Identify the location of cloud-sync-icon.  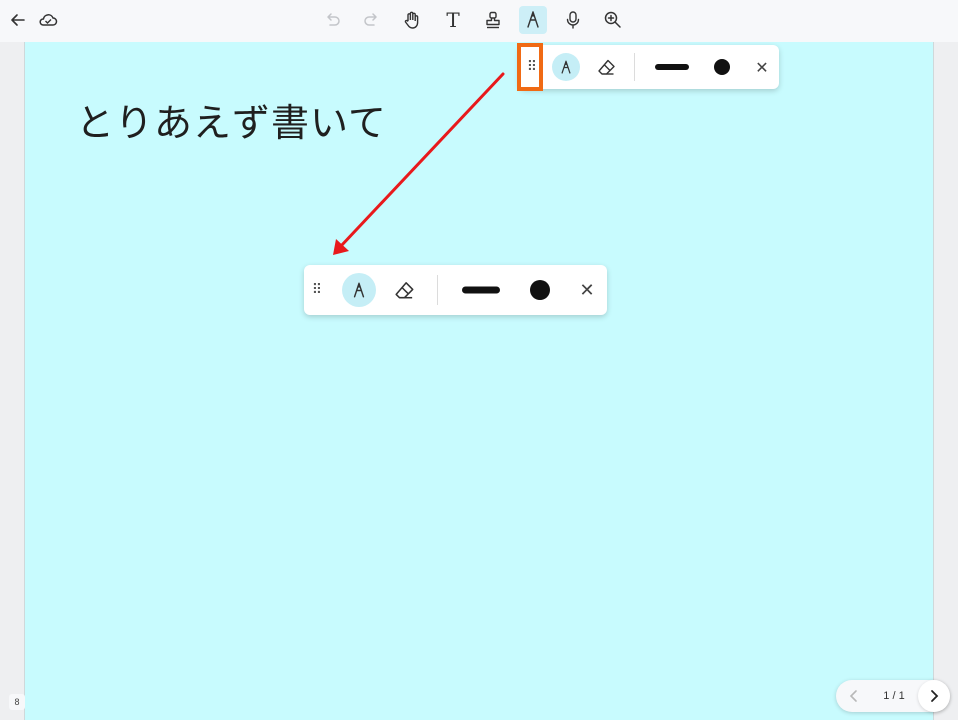
(48, 20).